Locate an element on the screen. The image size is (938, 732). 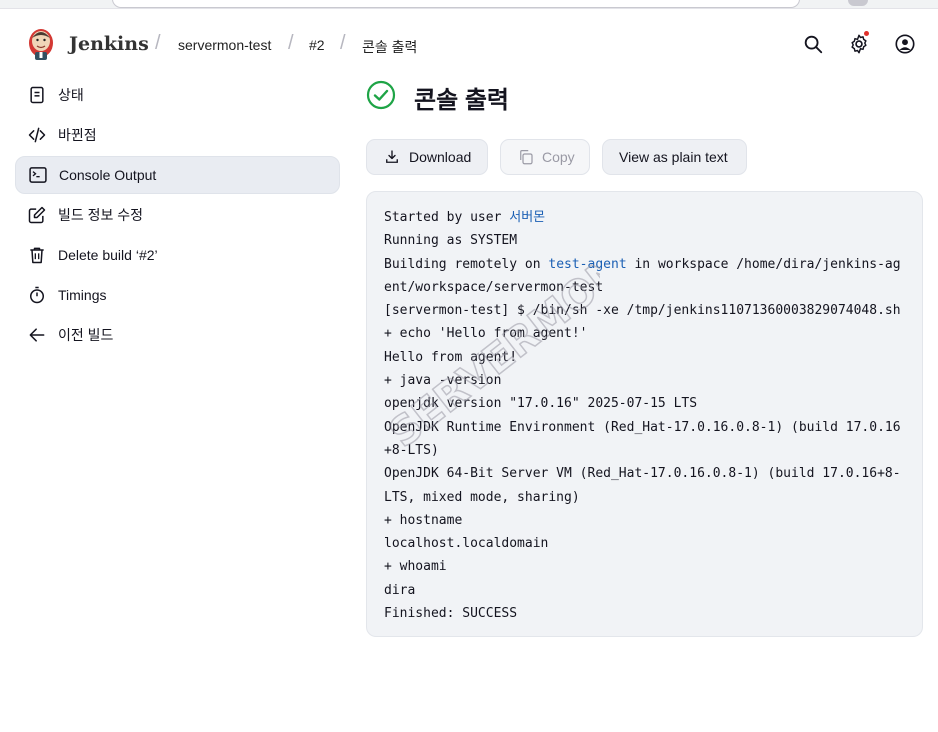
console-line-text: + echo 'Hello from agent!' is located at coordinates (486, 334).